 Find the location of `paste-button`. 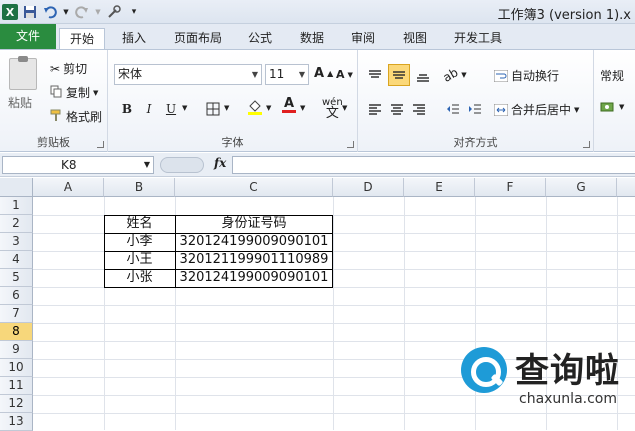

paste-button is located at coordinates (23, 73).